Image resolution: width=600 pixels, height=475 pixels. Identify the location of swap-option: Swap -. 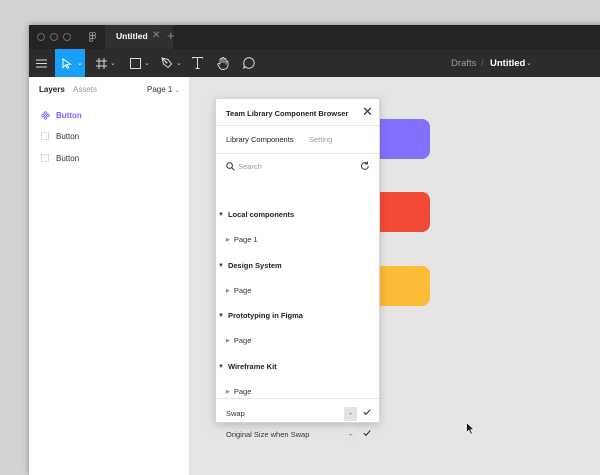
(298, 414).